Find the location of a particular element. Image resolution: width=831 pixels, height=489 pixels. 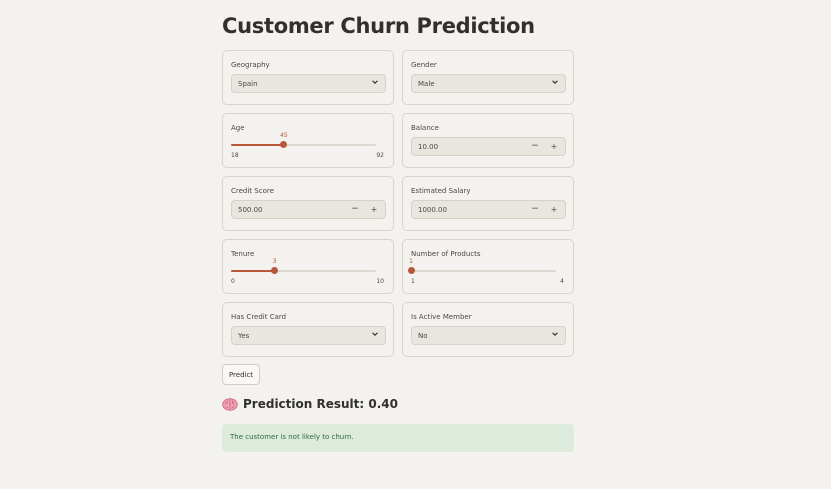

geography-card: Geography Spain is located at coordinates (308, 77).